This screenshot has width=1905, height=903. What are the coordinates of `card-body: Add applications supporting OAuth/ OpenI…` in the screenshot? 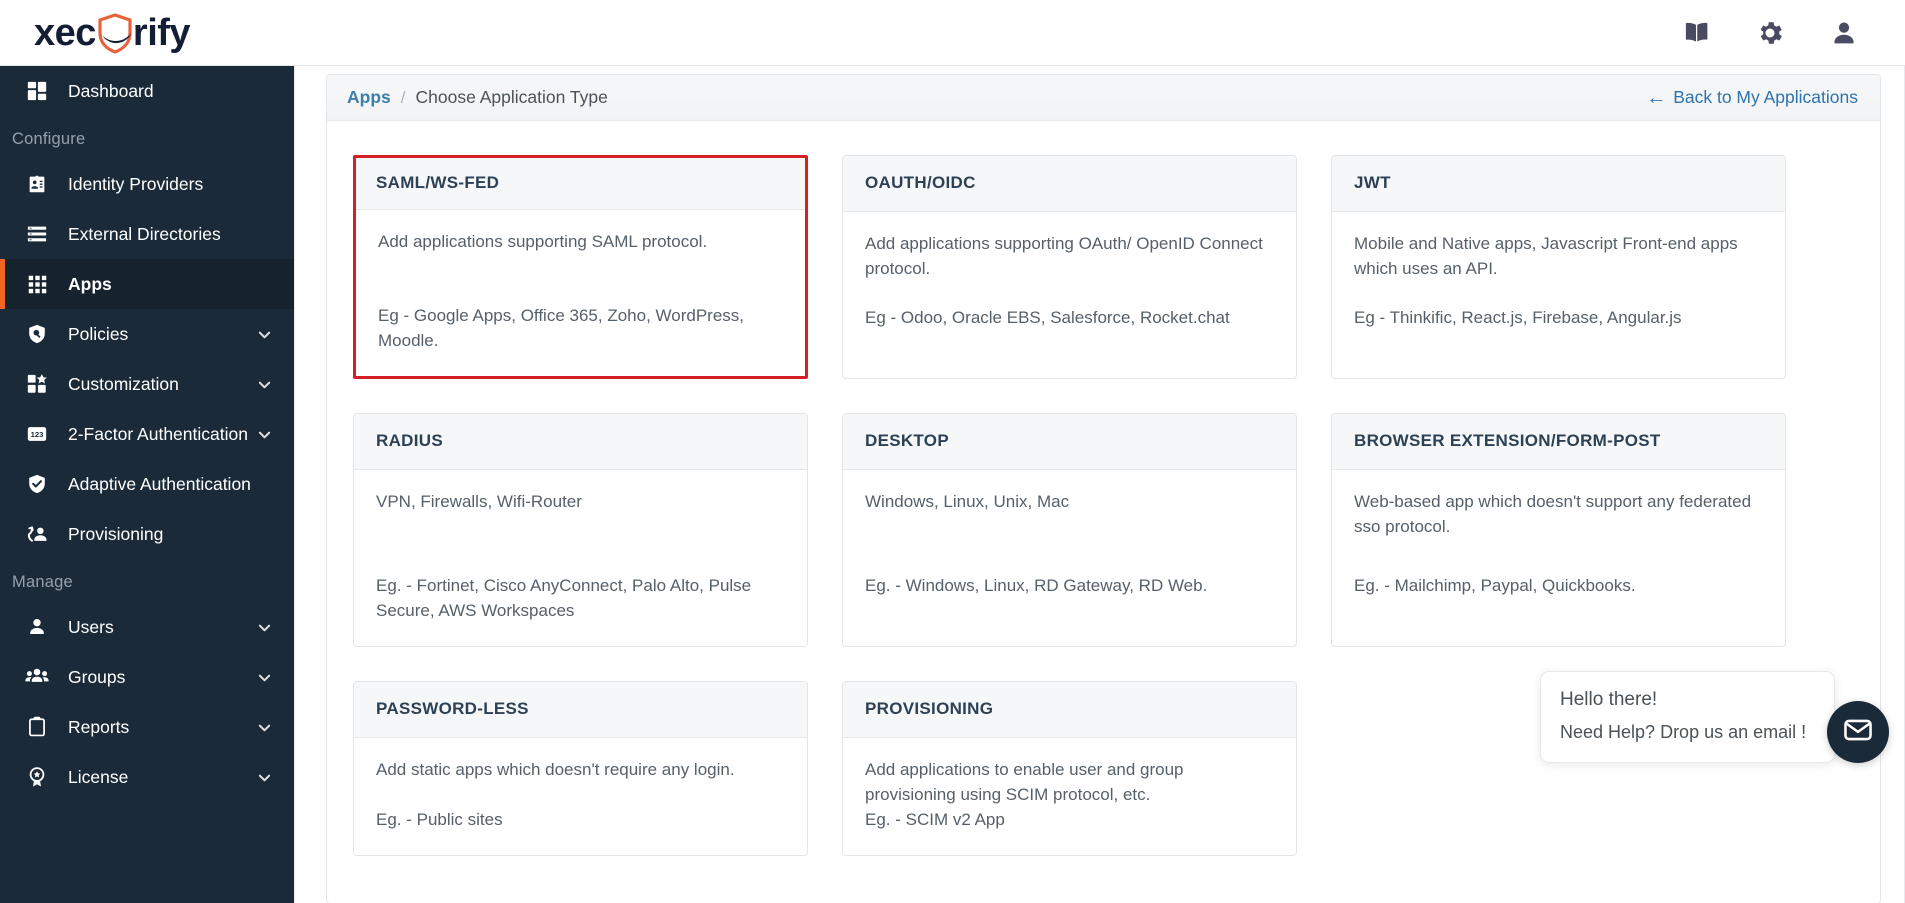 It's located at (1069, 282).